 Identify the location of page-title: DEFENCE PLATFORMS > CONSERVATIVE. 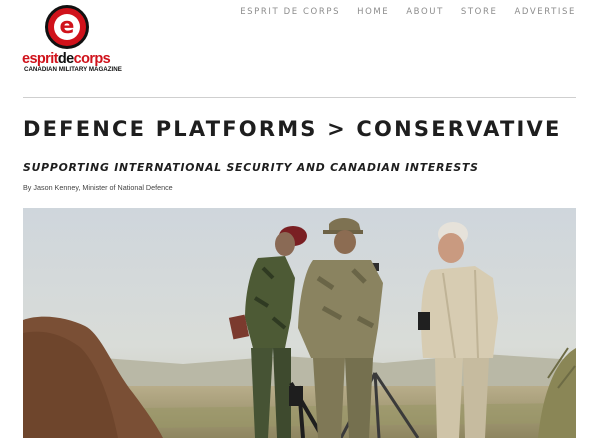
(292, 129).